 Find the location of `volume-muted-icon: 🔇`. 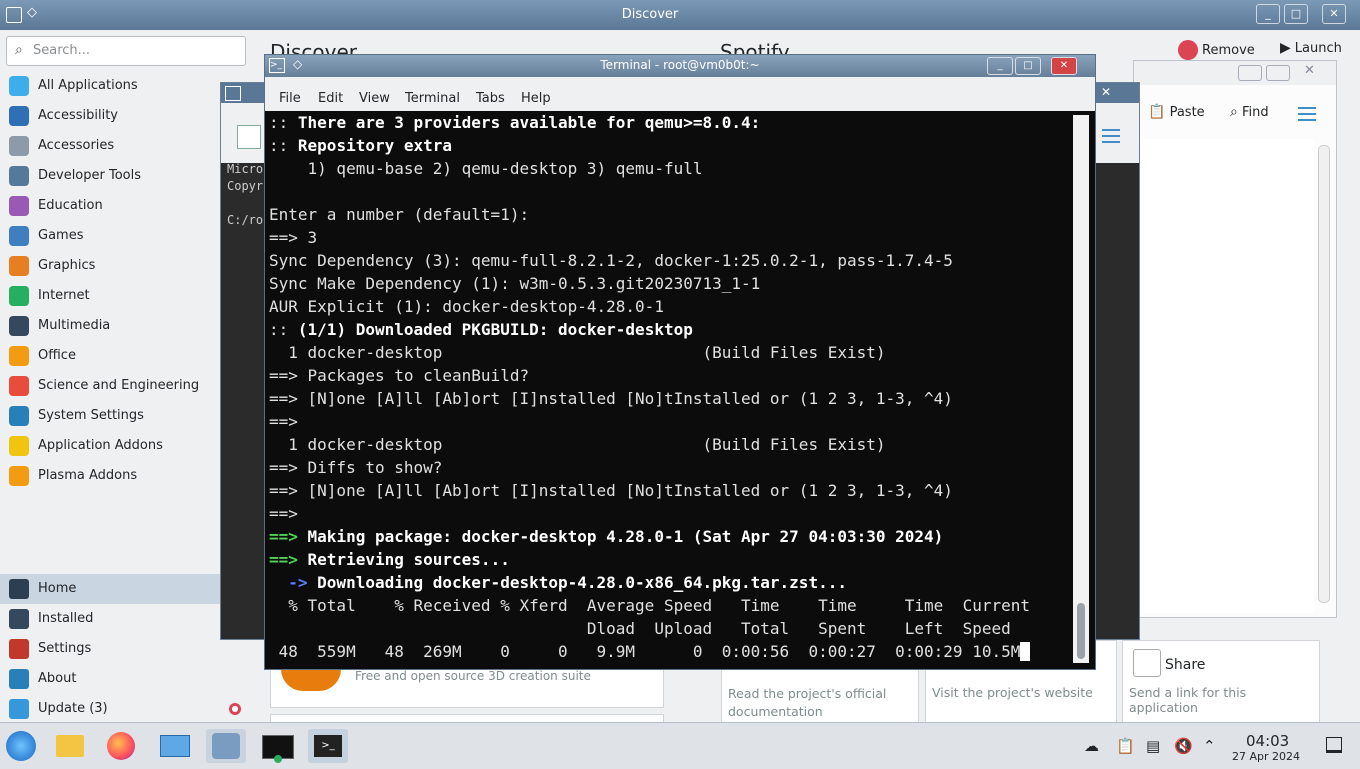

volume-muted-icon: 🔇 is located at coordinates (1183, 746).